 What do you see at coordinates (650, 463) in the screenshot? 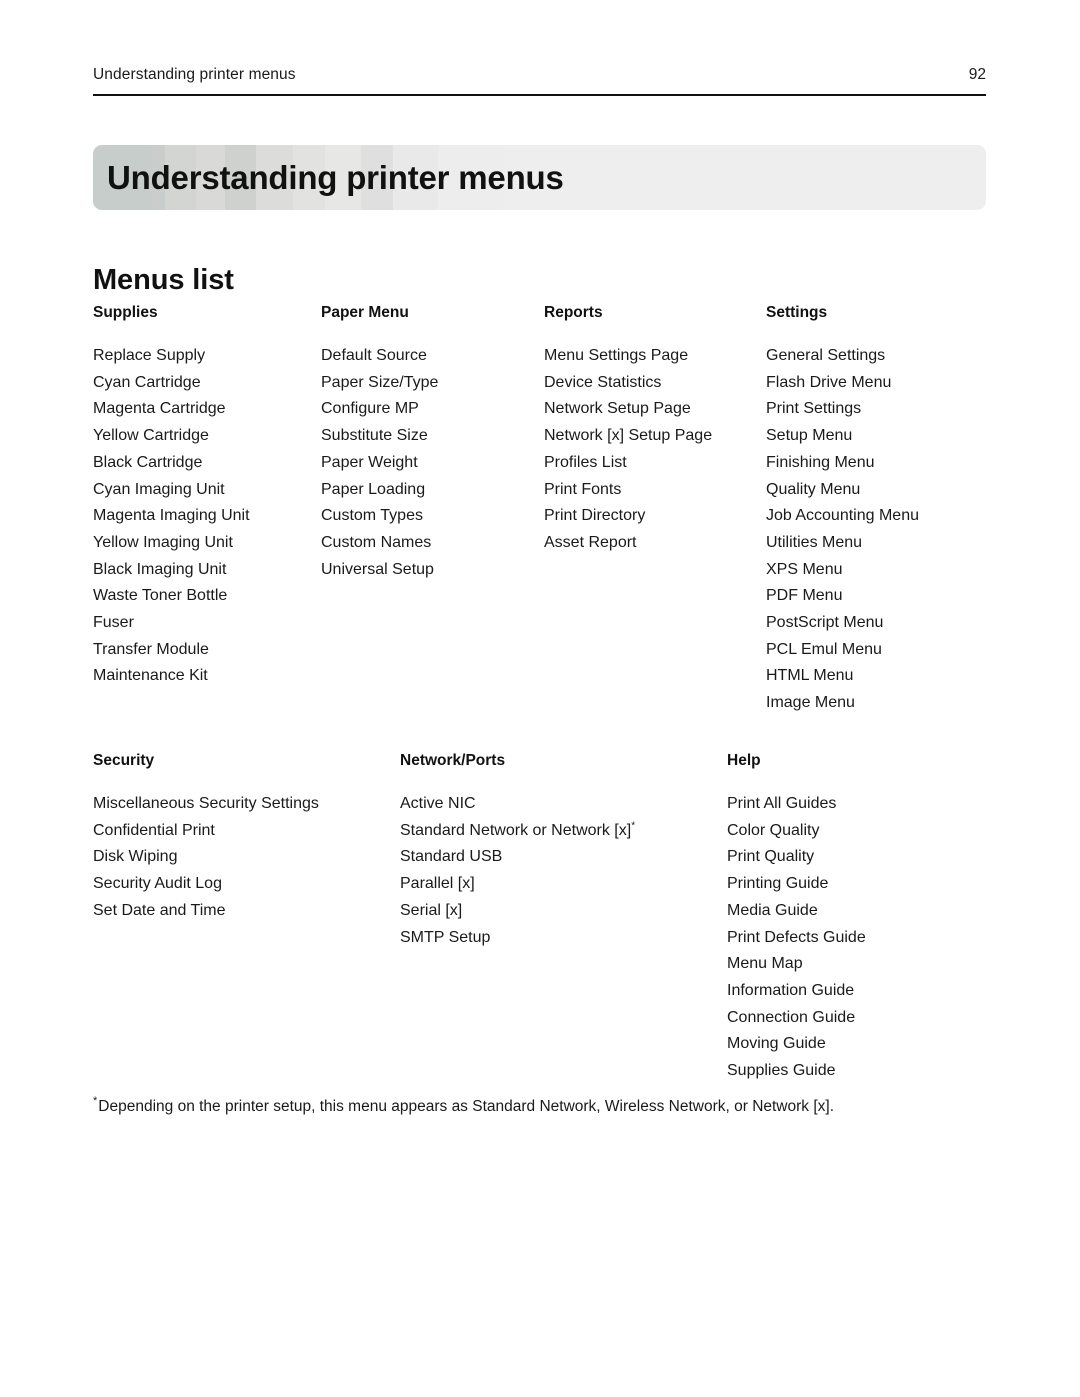
I see `menu-item: Profiles List` at bounding box center [650, 463].